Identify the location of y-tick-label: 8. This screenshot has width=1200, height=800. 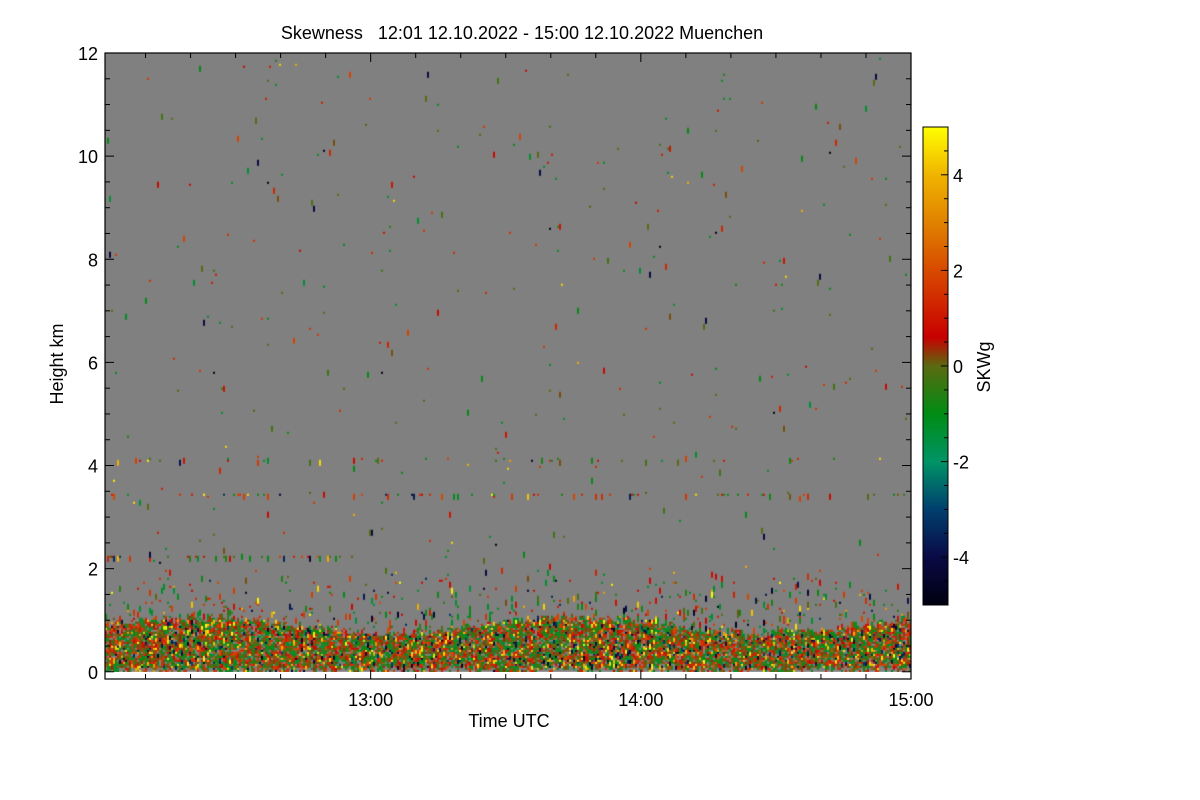
(93, 260).